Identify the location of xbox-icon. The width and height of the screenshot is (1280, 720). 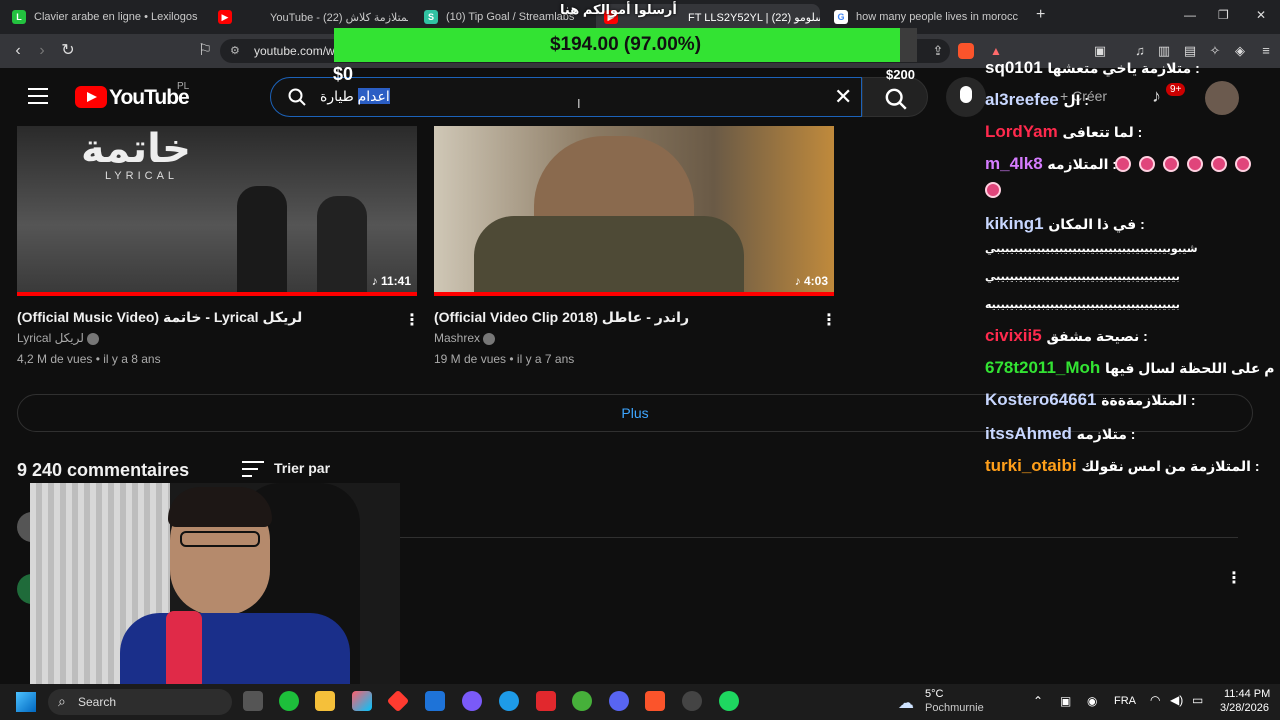
(289, 701).